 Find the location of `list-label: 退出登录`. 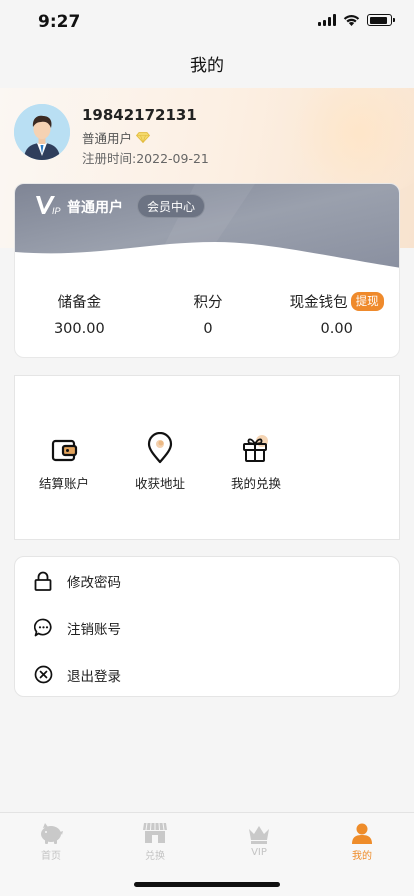

list-label: 退出登录 is located at coordinates (94, 676).